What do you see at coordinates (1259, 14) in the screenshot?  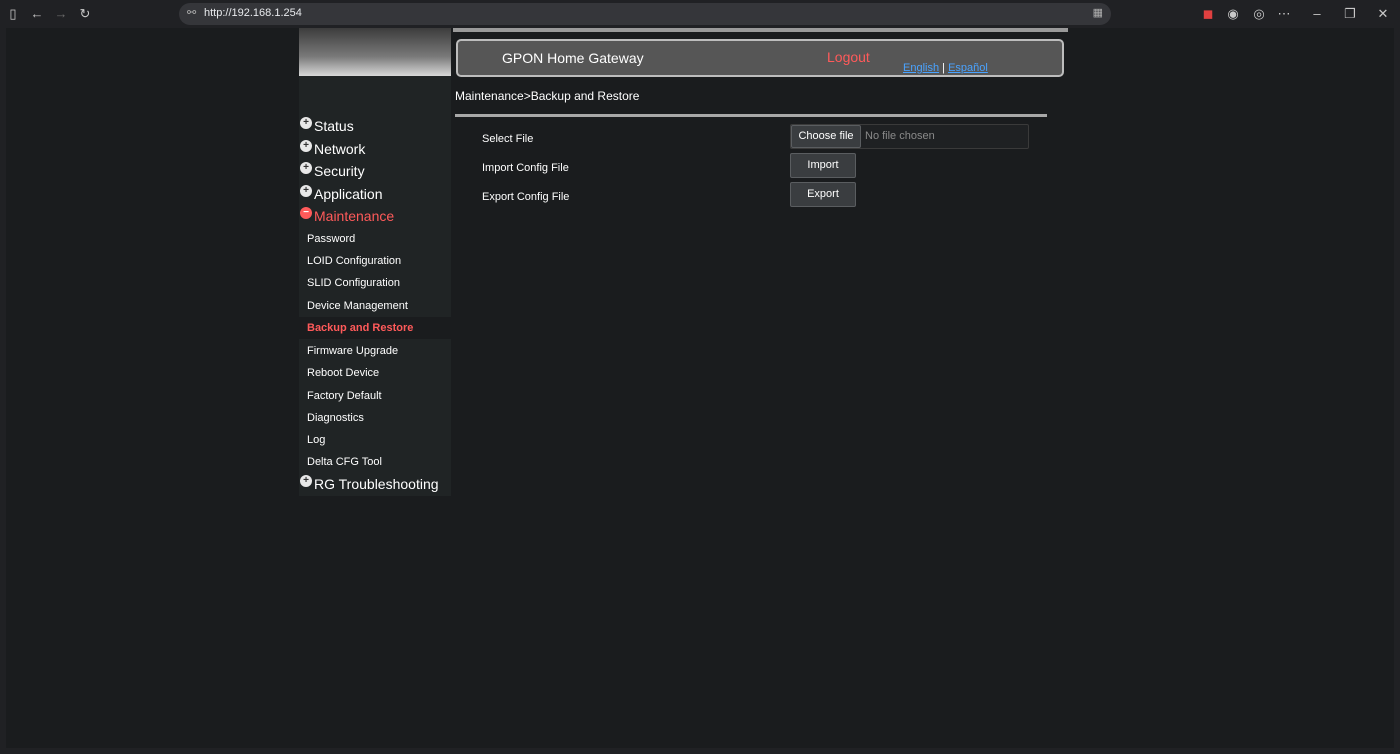 I see `profile-icon: ◎` at bounding box center [1259, 14].